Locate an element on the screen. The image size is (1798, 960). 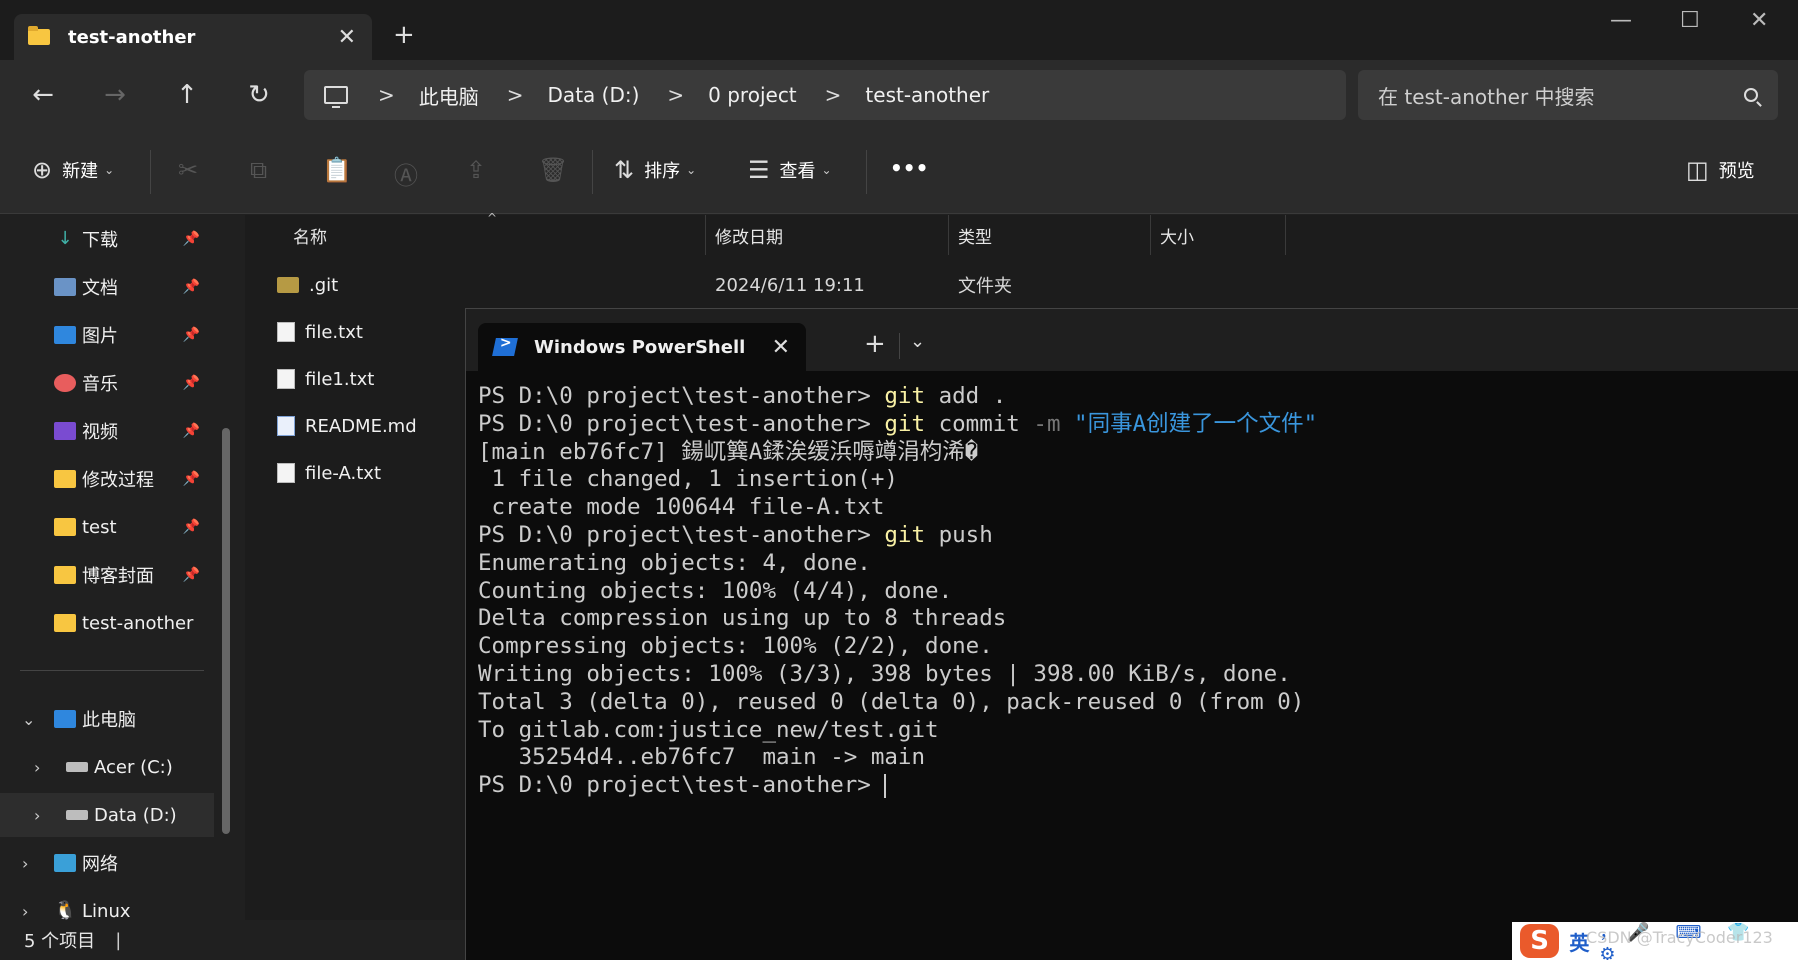
cut-icon: ✂ is located at coordinates (188, 170).